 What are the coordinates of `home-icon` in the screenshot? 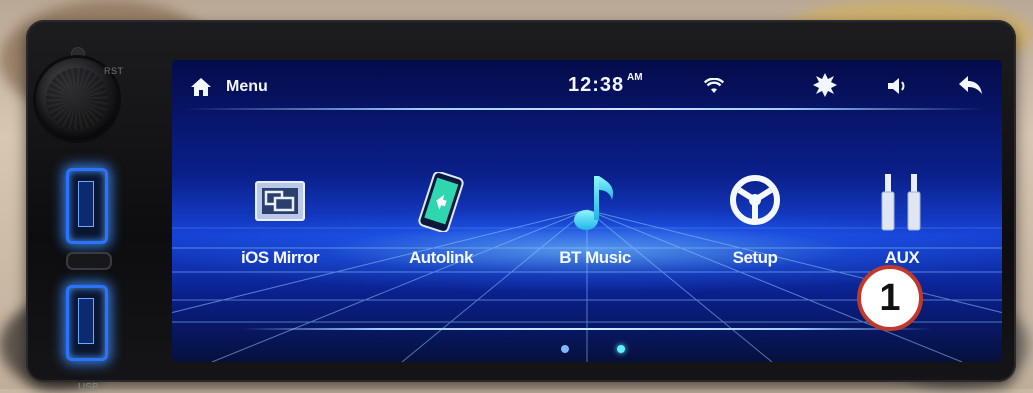 It's located at (201, 87).